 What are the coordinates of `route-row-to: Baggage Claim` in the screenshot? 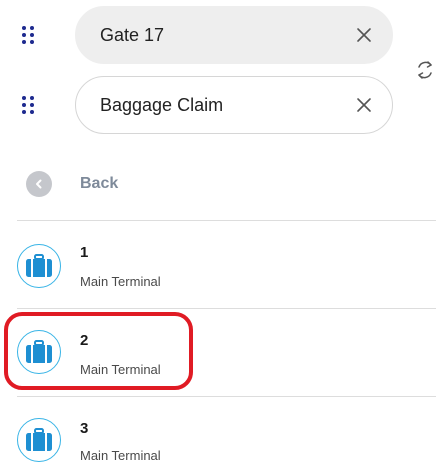 It's located at (200, 106).